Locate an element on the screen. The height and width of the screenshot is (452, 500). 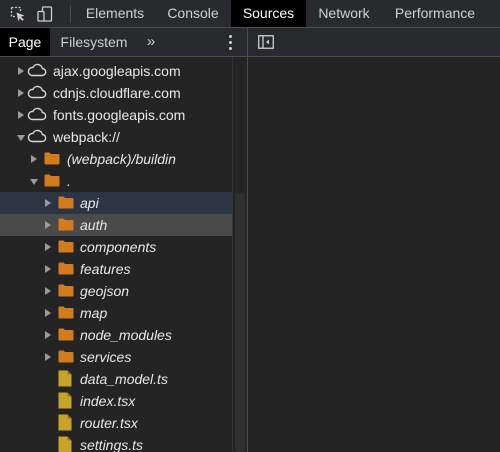
tree-item: settings.ts is located at coordinates (116, 443).